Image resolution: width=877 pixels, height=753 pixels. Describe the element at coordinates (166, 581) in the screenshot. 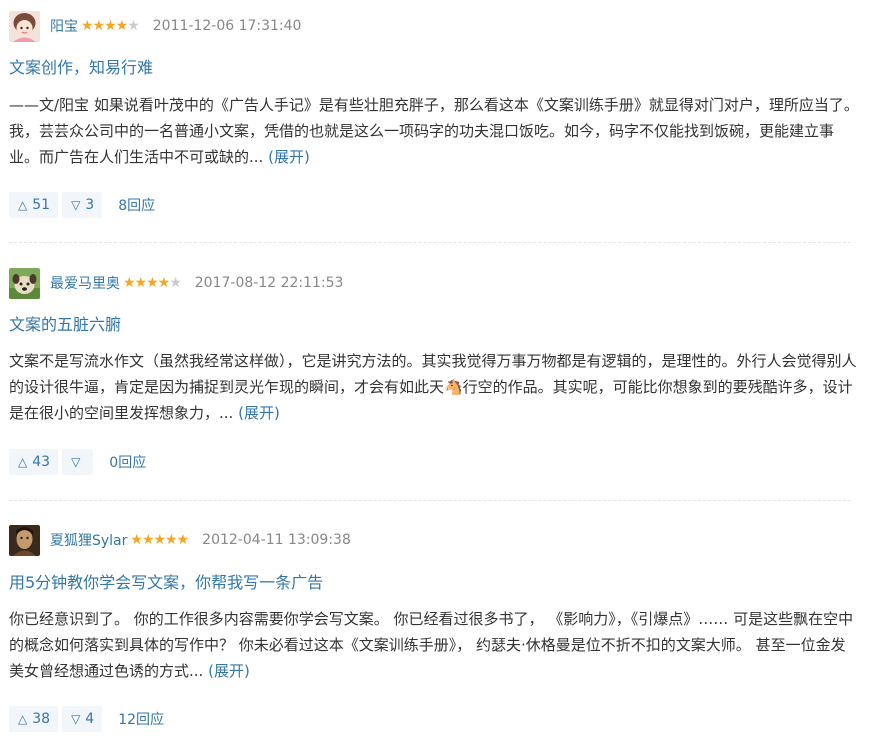

I see `review-title: 用5分钟教你学会写文案，你帮我写一条广告` at that location.